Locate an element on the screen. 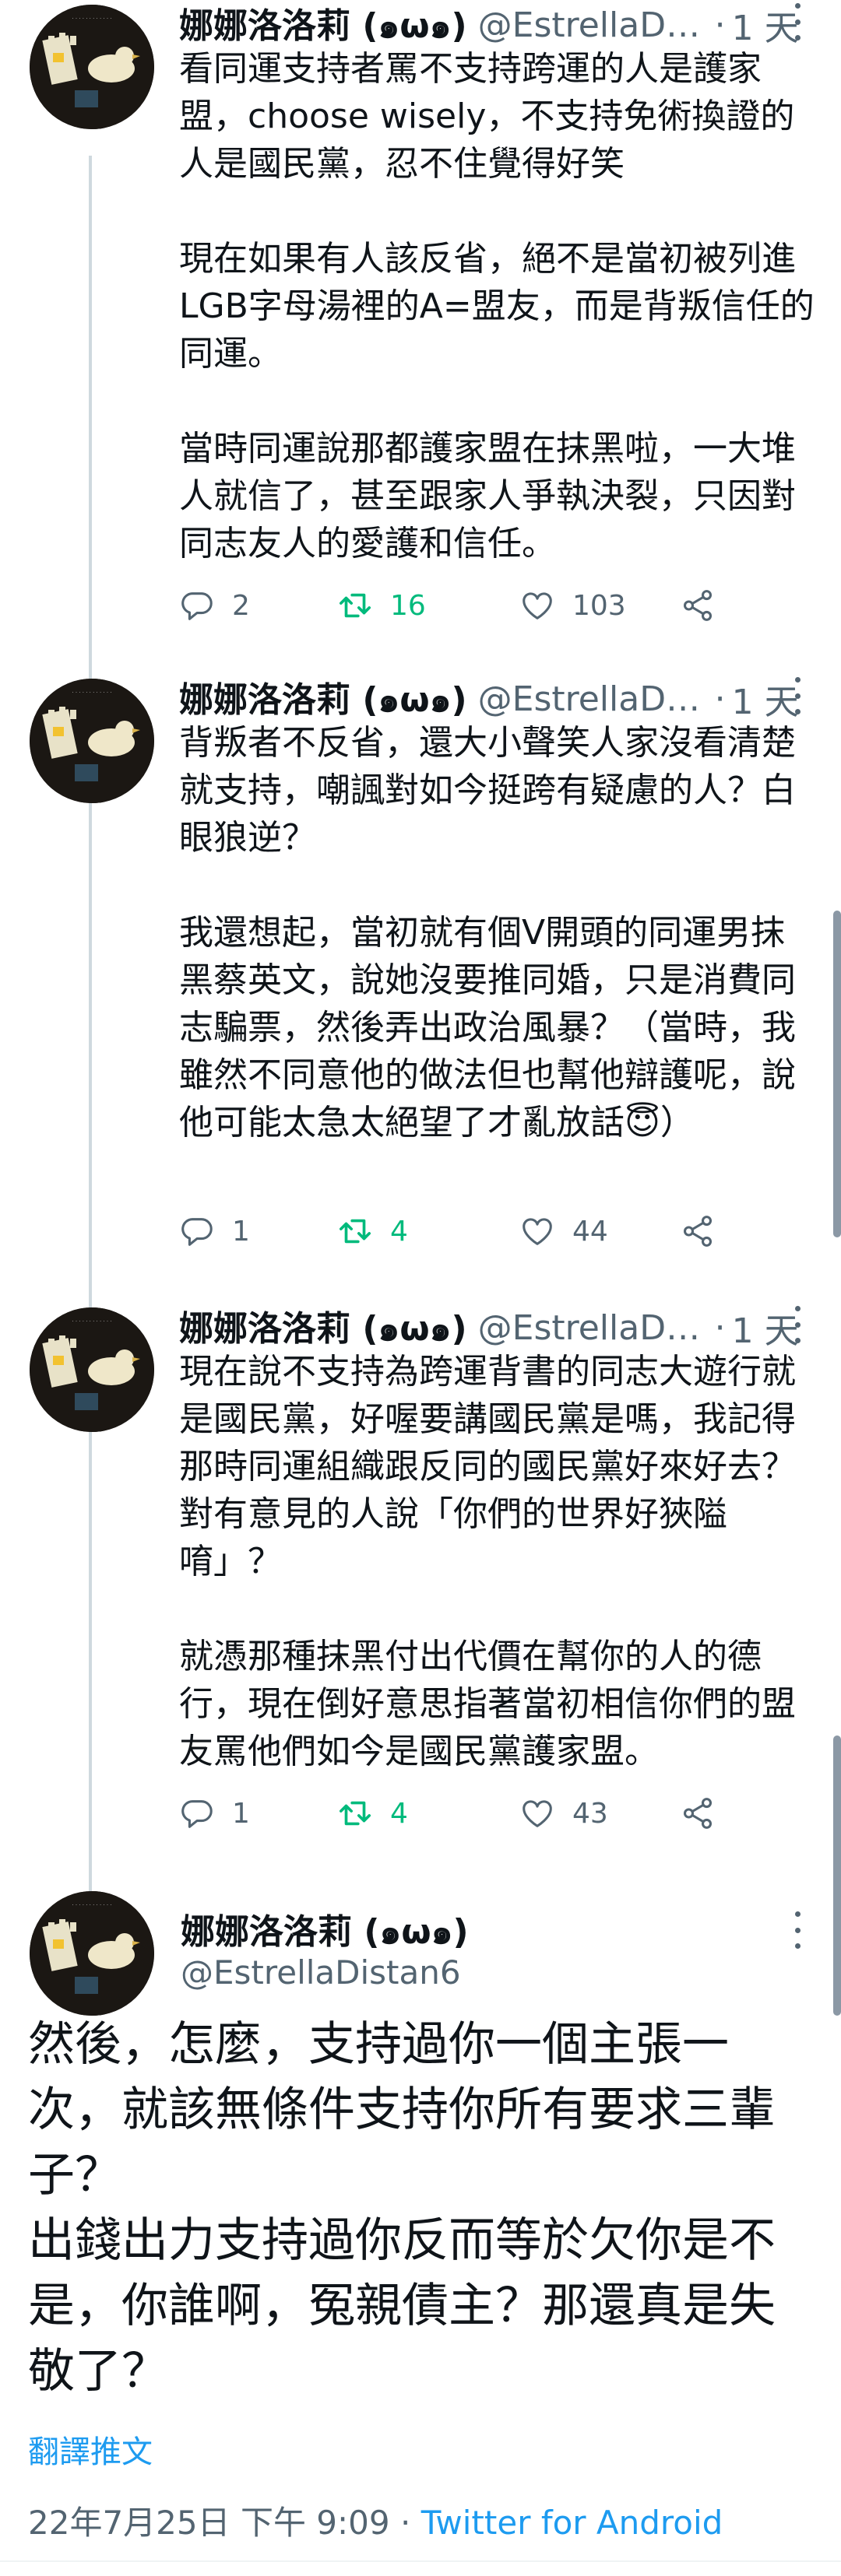  reply-button: 2 is located at coordinates (258, 606).